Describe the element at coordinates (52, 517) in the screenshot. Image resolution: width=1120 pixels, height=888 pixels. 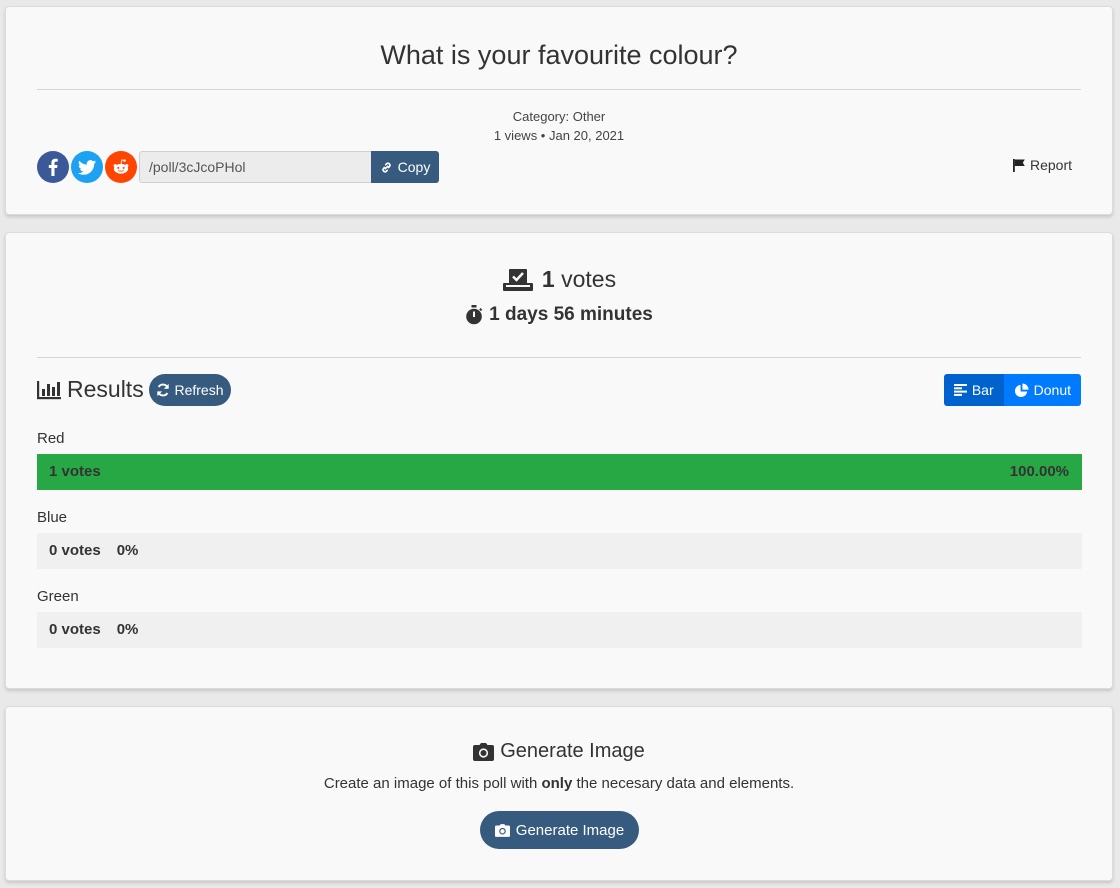
I see `option-label-blue: Blue` at that location.